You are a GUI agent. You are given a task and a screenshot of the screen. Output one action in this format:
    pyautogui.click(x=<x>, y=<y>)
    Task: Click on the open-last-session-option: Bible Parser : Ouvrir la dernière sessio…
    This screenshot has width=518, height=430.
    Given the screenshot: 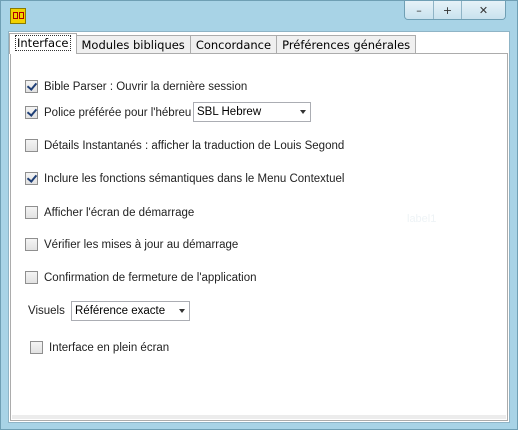 What is the action you would take?
    pyautogui.click(x=136, y=86)
    